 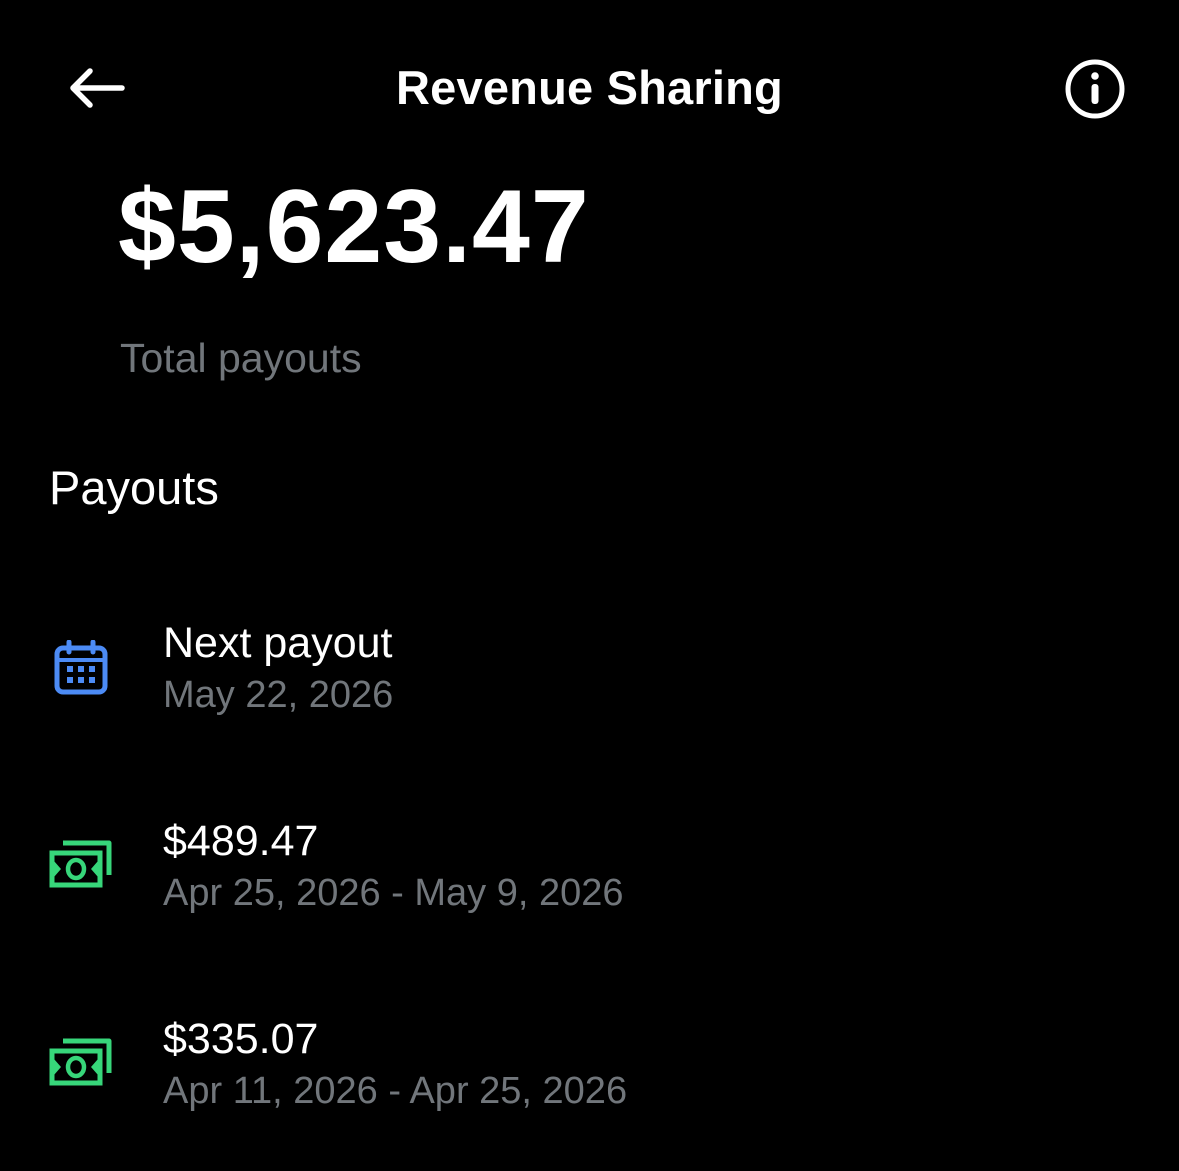 I want to click on page-title: Revenue Sharing, so click(x=589, y=87).